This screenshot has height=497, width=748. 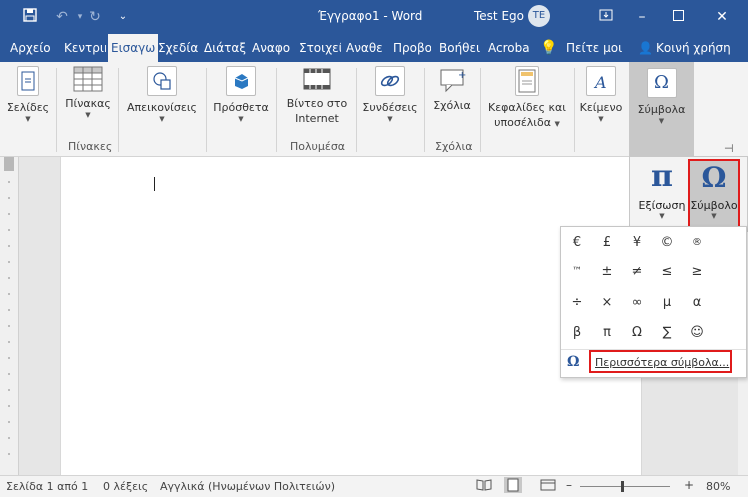 What do you see at coordinates (123, 17) in the screenshot?
I see `customize-toolbar-icon: ⌄` at bounding box center [123, 17].